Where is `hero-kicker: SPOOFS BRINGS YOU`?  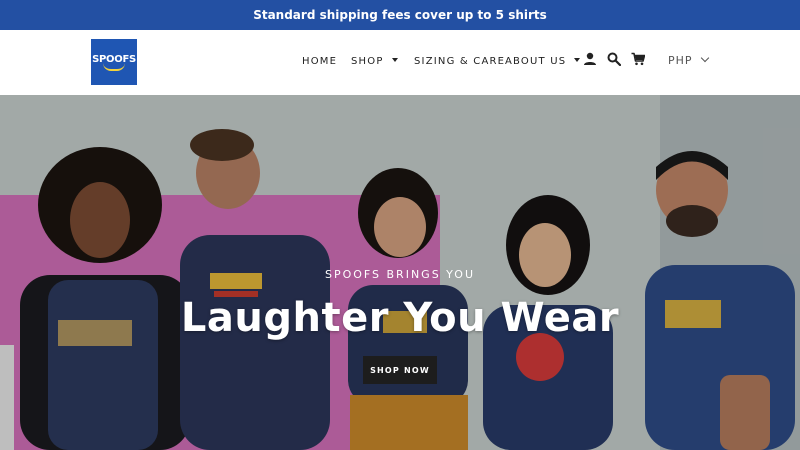
hero-kicker: SPOOFS BRINGS YOU is located at coordinates (400, 274).